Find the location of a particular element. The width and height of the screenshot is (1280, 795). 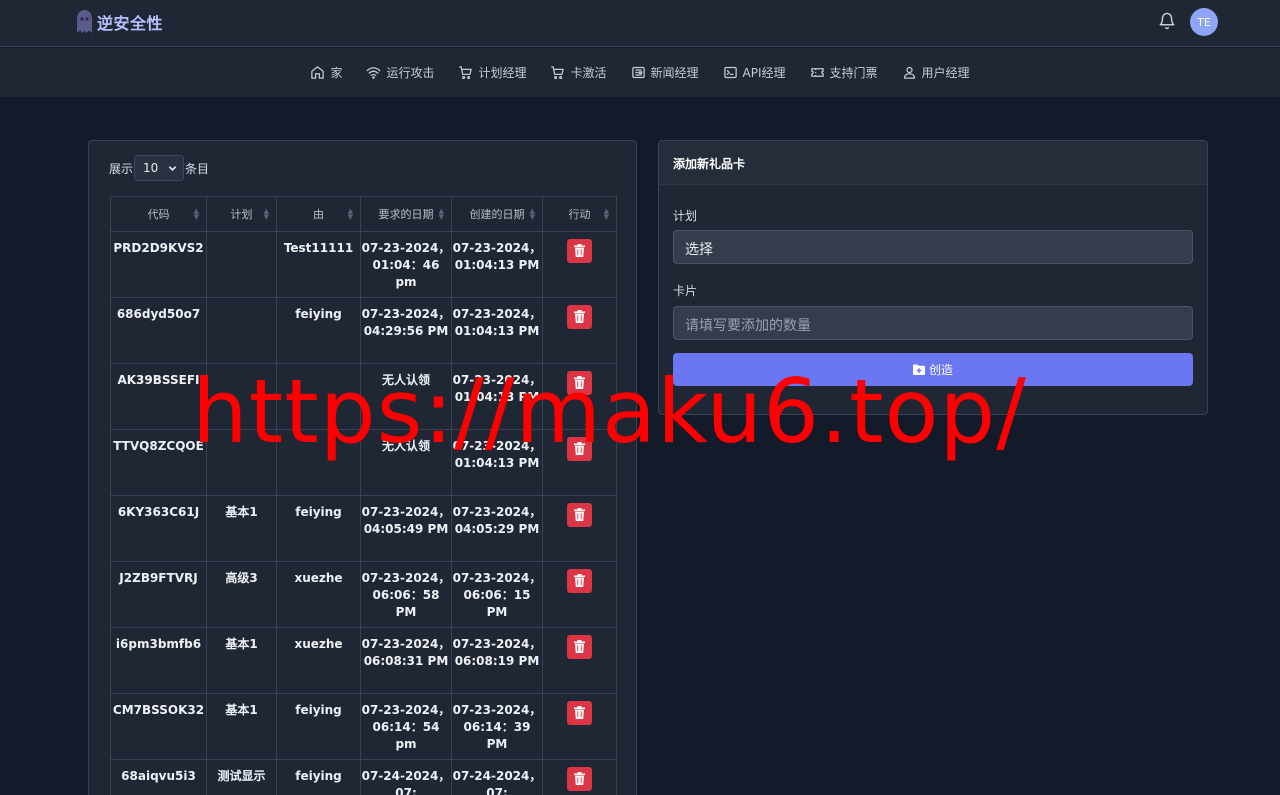

create-button: 创造 is located at coordinates (933, 369).